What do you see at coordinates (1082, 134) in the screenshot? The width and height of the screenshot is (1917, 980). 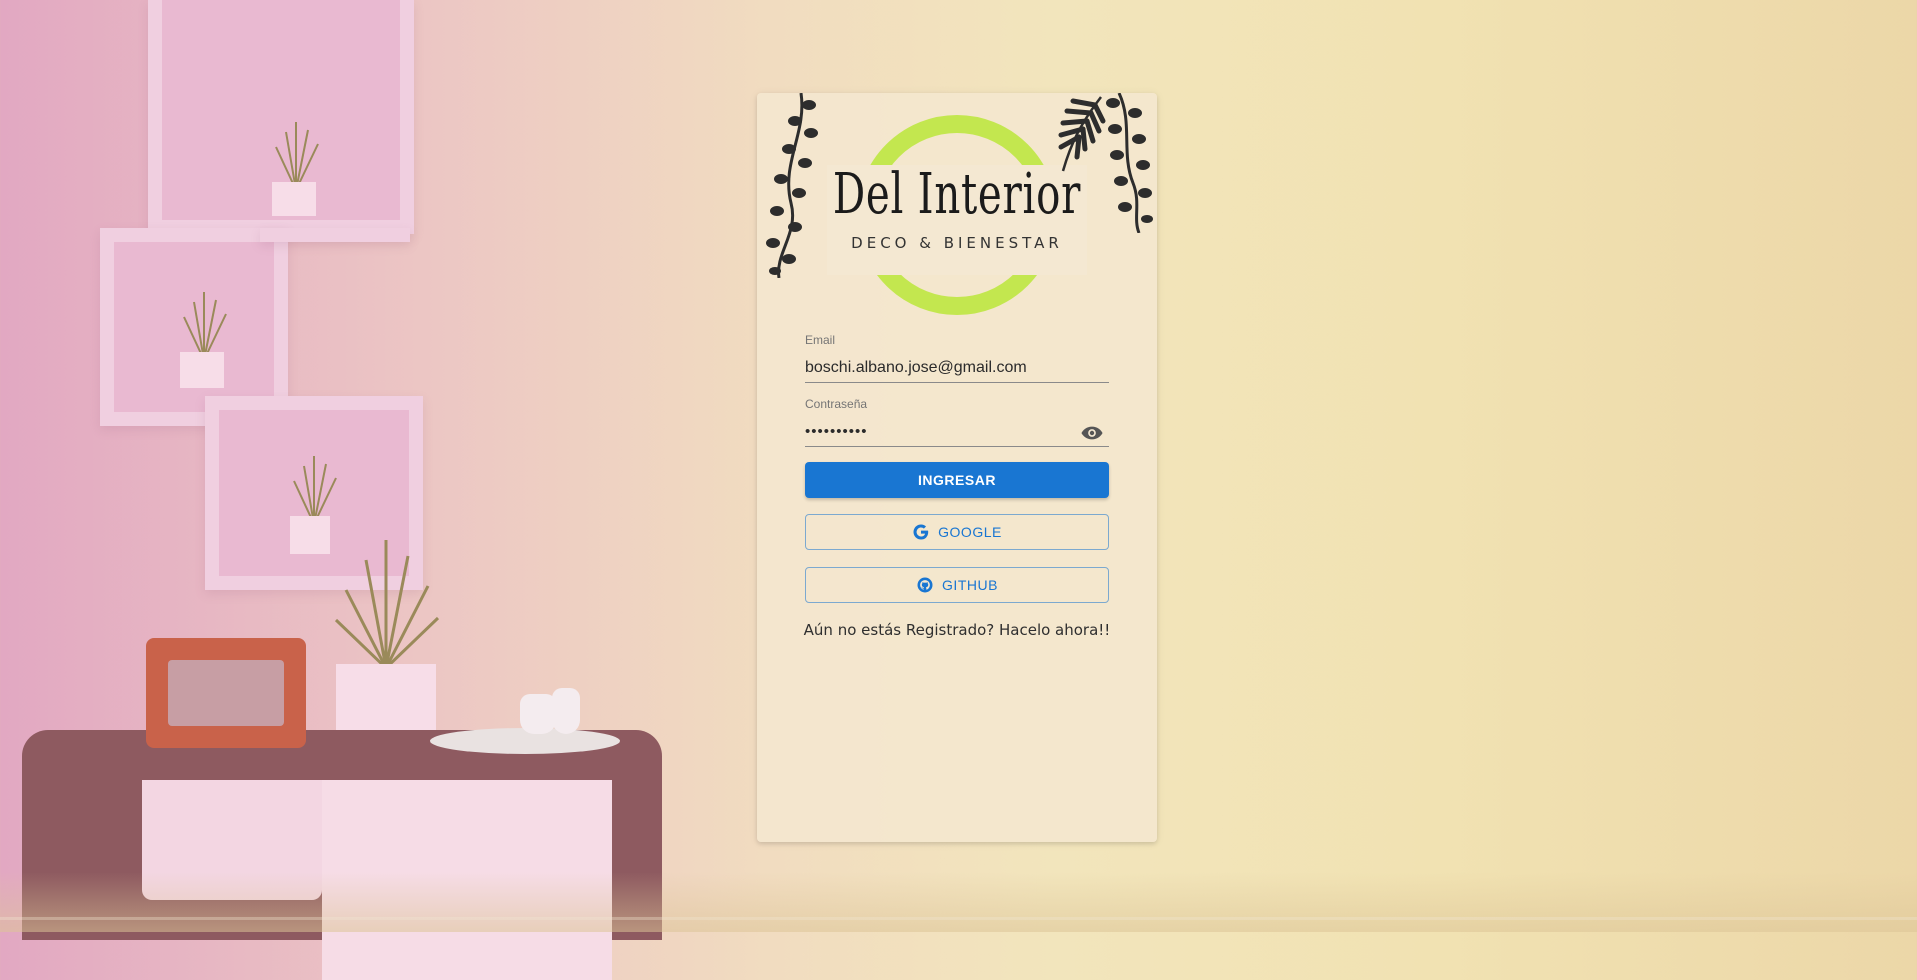 I see `fern-decoration` at bounding box center [1082, 134].